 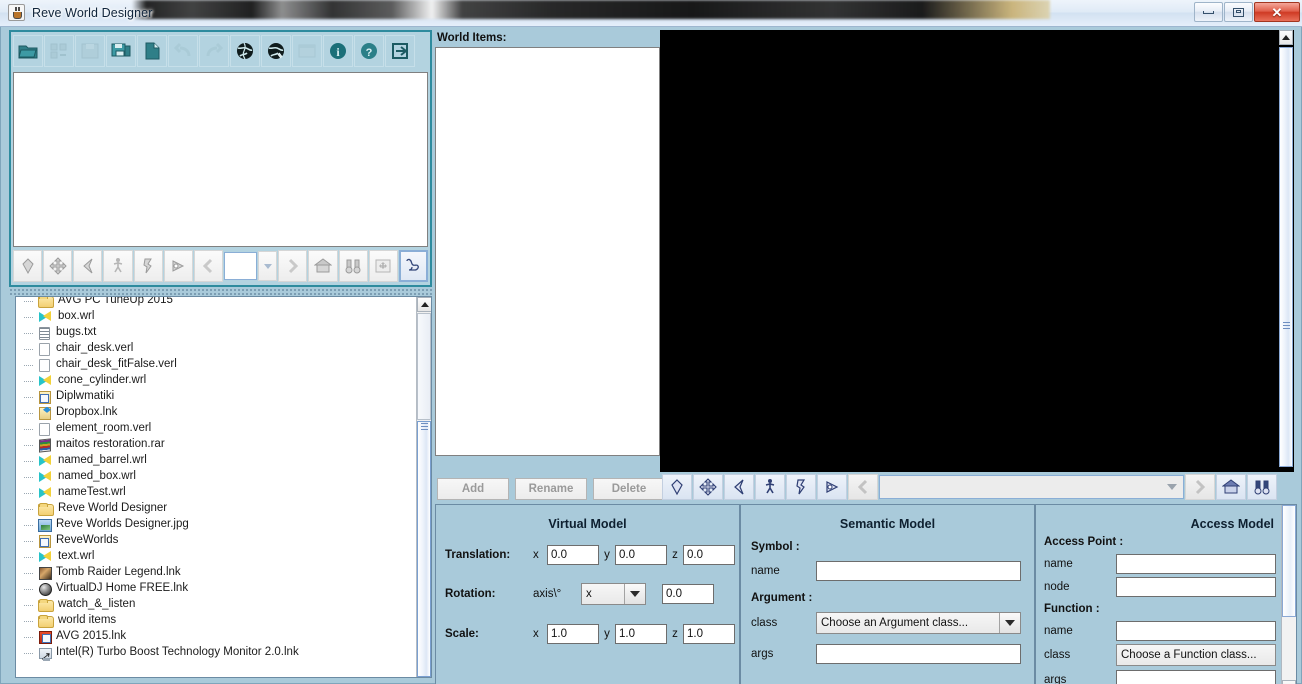 I want to click on file-tree-scrollbar, so click(x=423, y=487).